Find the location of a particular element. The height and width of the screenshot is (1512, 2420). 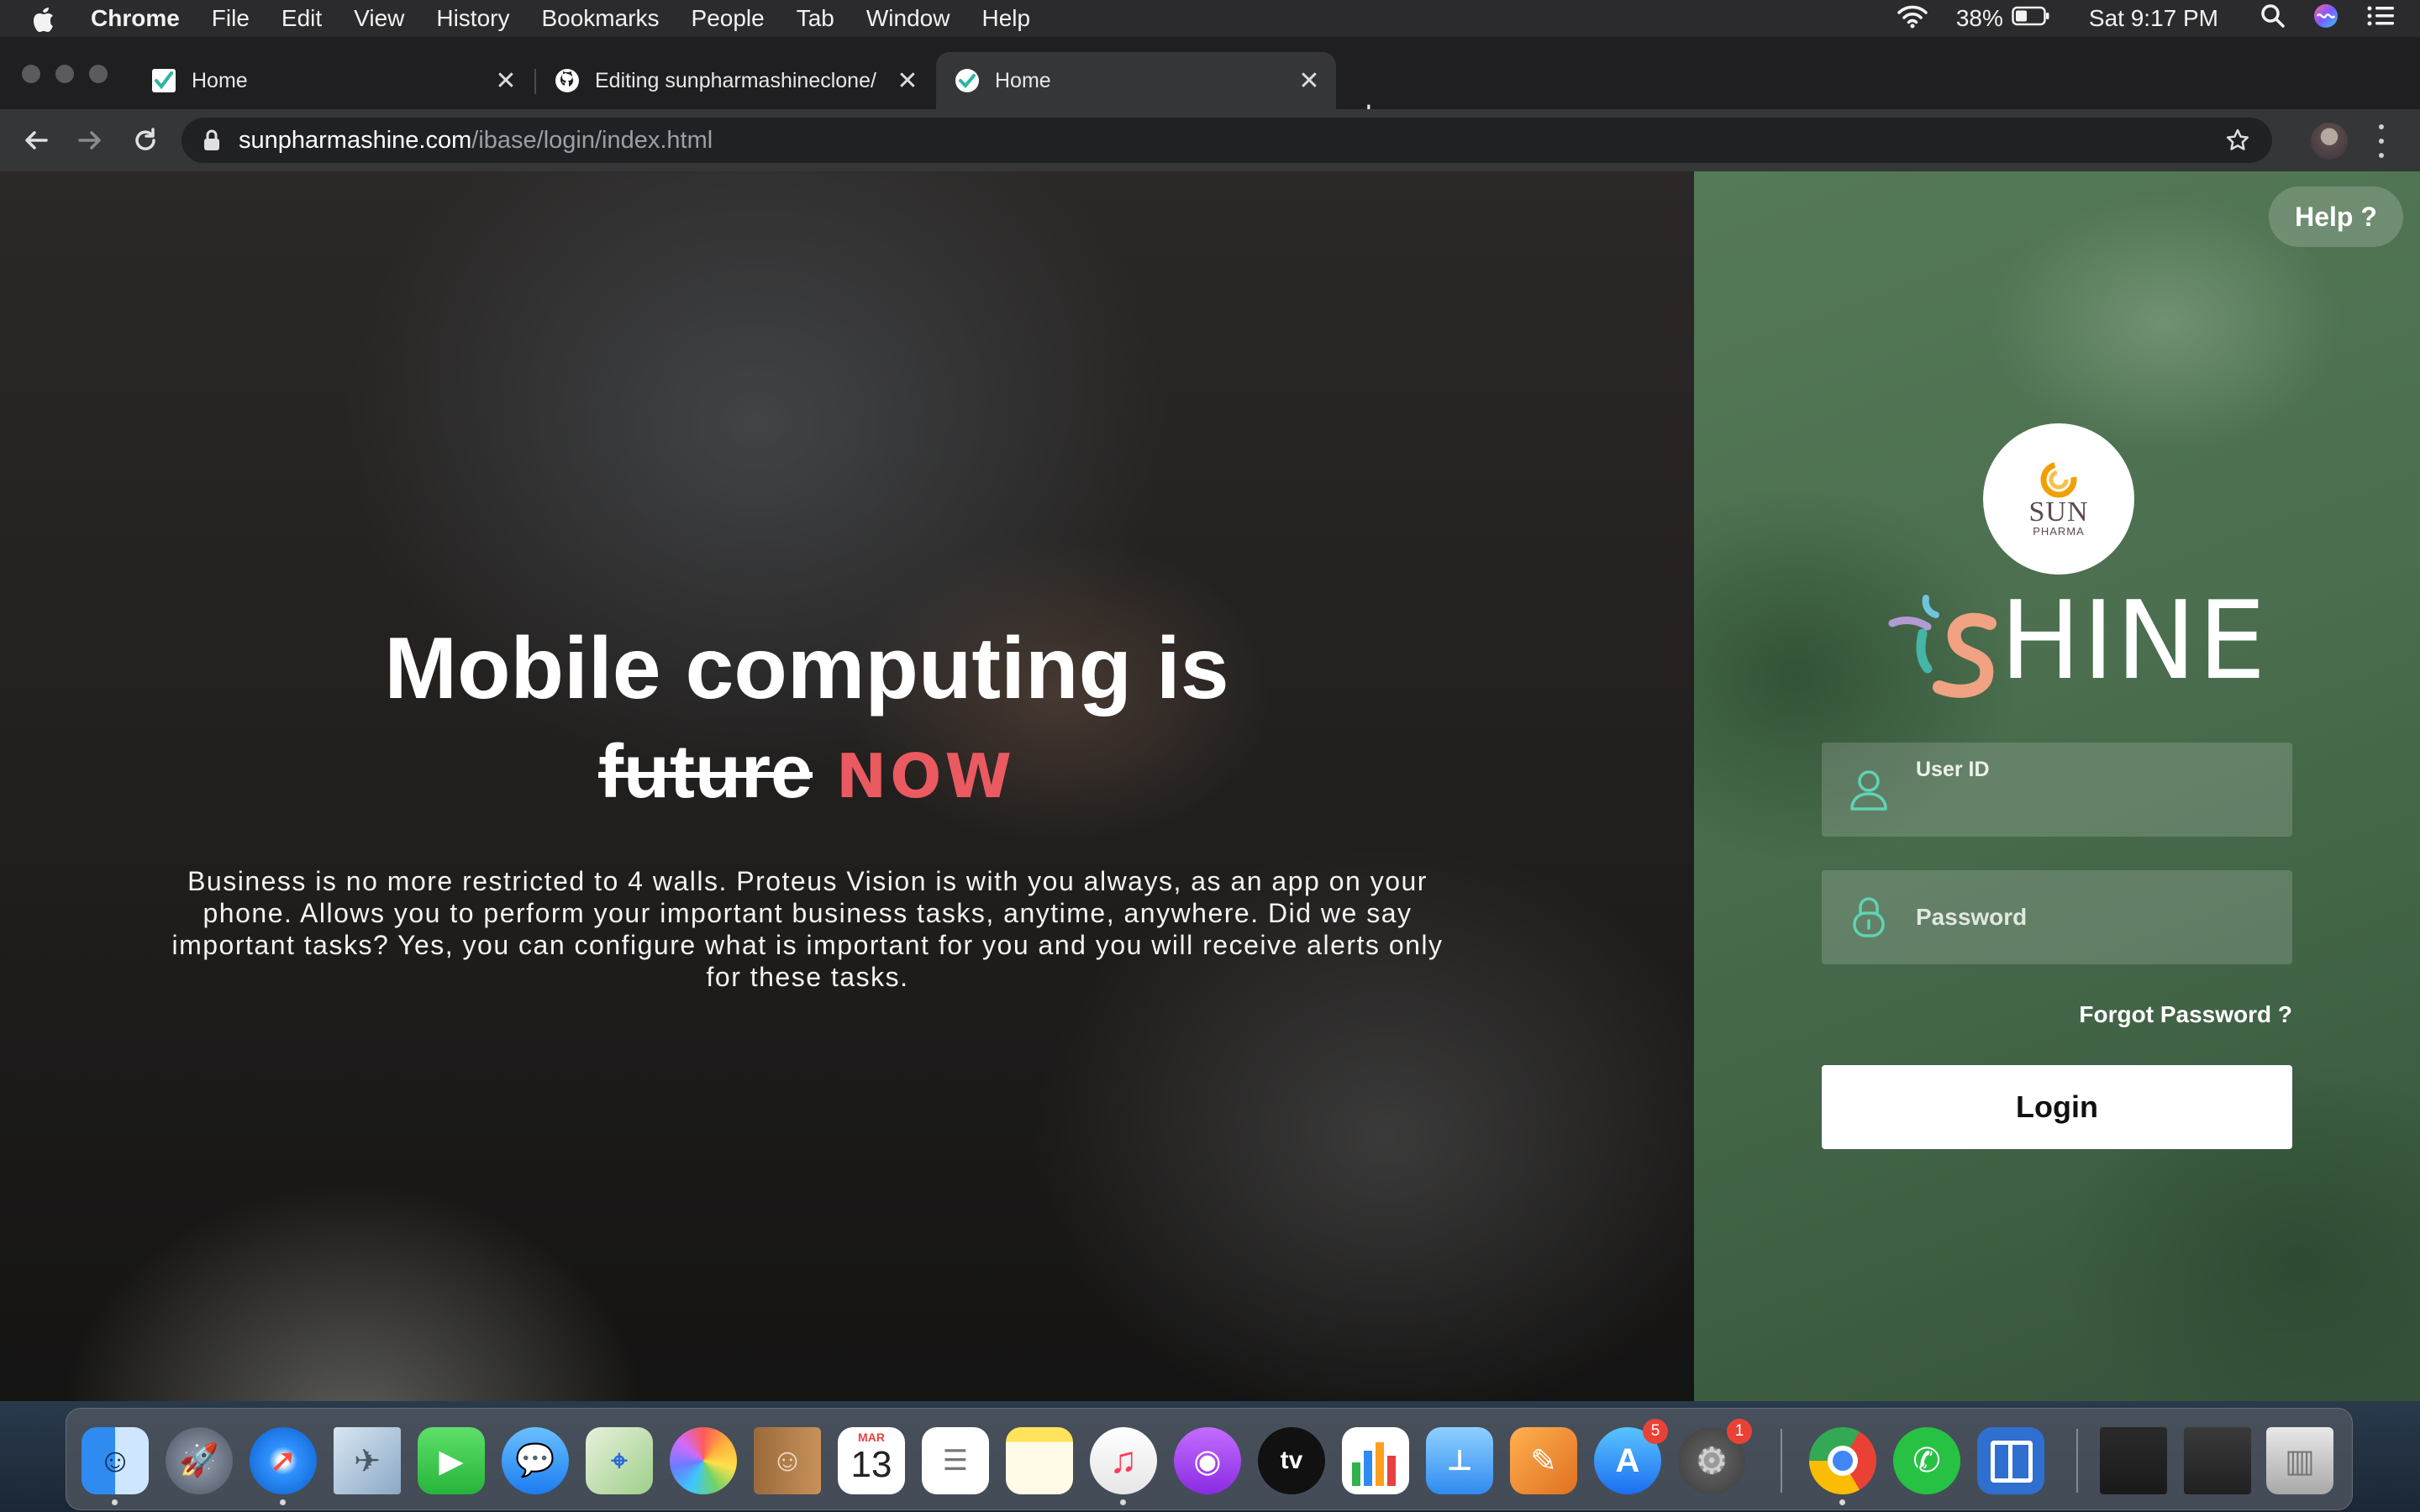

menu-tab: Tab is located at coordinates (815, 18).